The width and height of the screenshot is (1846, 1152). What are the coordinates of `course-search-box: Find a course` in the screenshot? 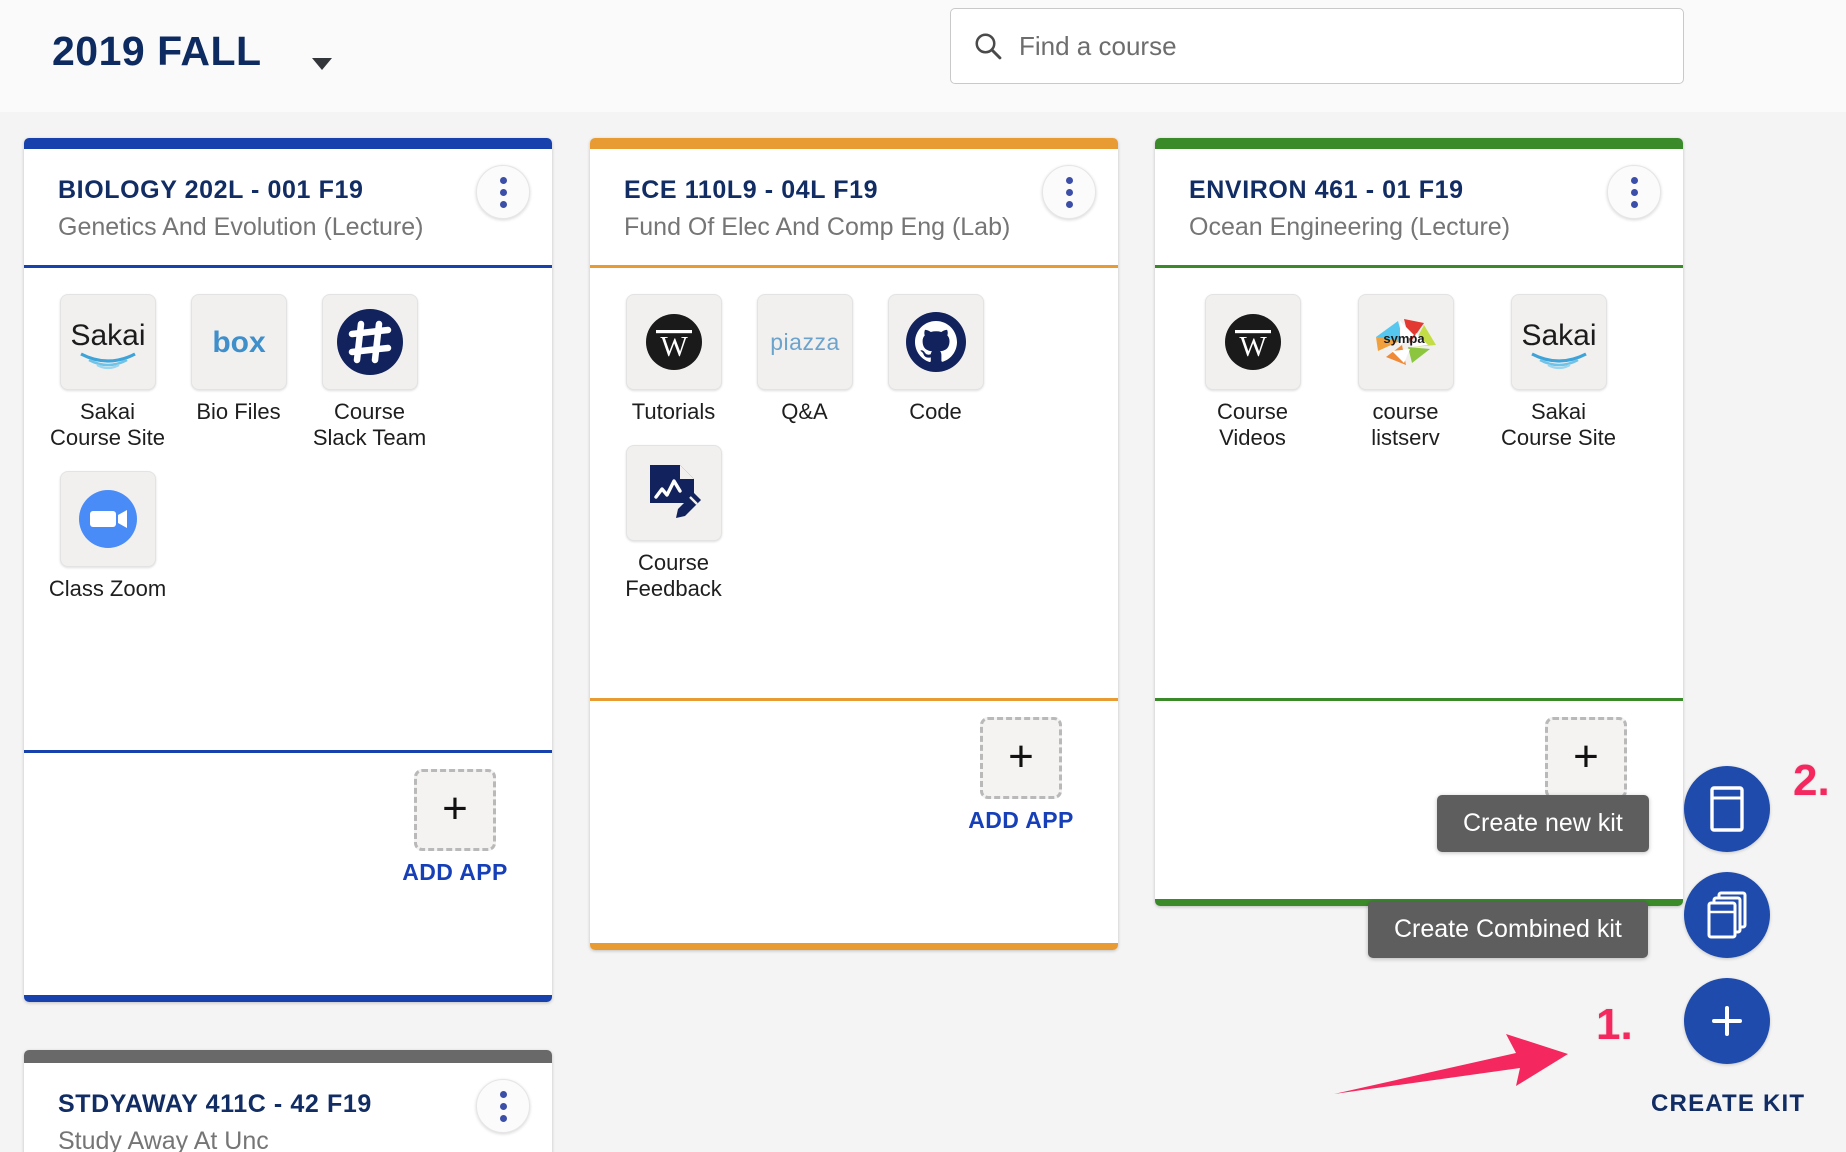 It's located at (1317, 46).